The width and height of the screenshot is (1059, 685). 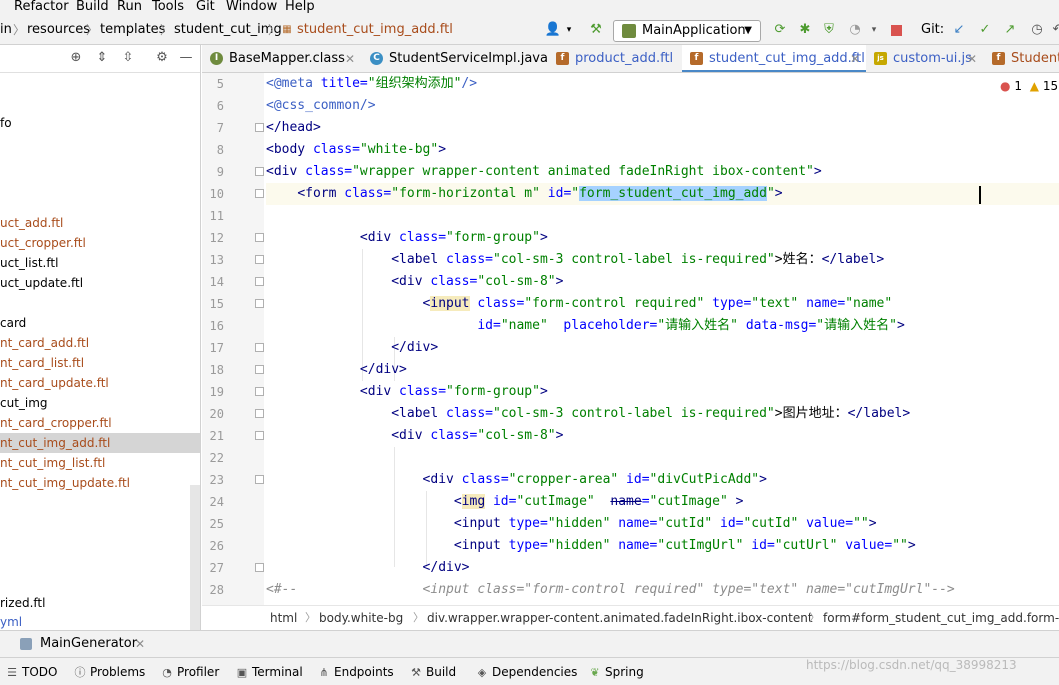 What do you see at coordinates (186, 58) in the screenshot?
I see `minimize-icon: —` at bounding box center [186, 58].